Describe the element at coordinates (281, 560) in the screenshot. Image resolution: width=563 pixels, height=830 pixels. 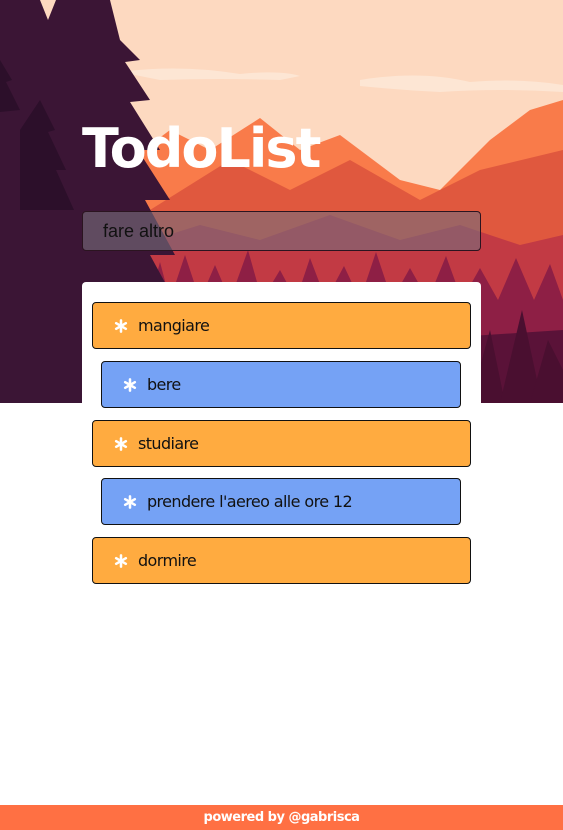
I see `todo-item: dormire` at that location.